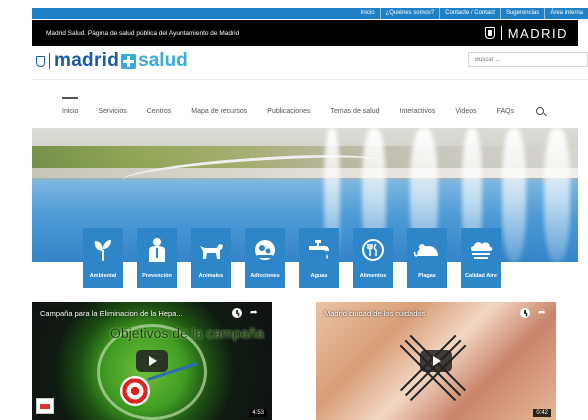  Describe the element at coordinates (45, 406) in the screenshot. I see `channel-logo` at that location.